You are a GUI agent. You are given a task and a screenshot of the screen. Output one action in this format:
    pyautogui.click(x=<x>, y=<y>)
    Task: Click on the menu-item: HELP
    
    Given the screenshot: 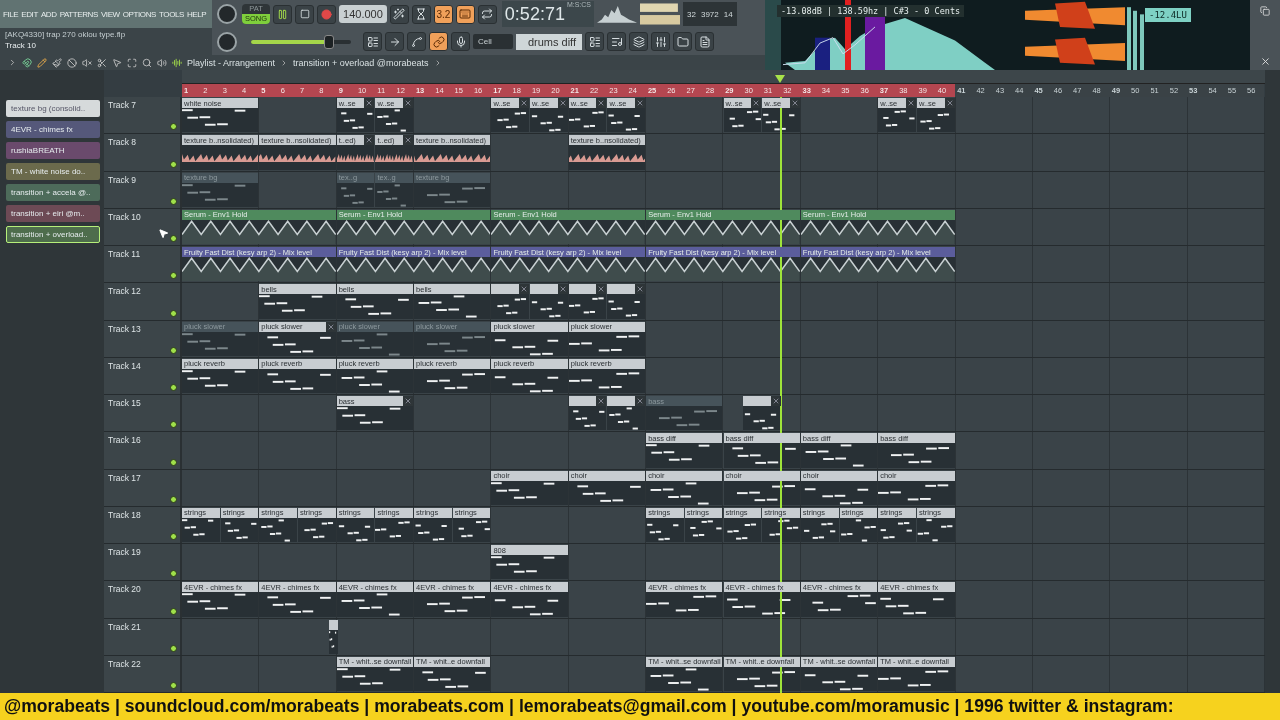 What is the action you would take?
    pyautogui.click(x=197, y=14)
    